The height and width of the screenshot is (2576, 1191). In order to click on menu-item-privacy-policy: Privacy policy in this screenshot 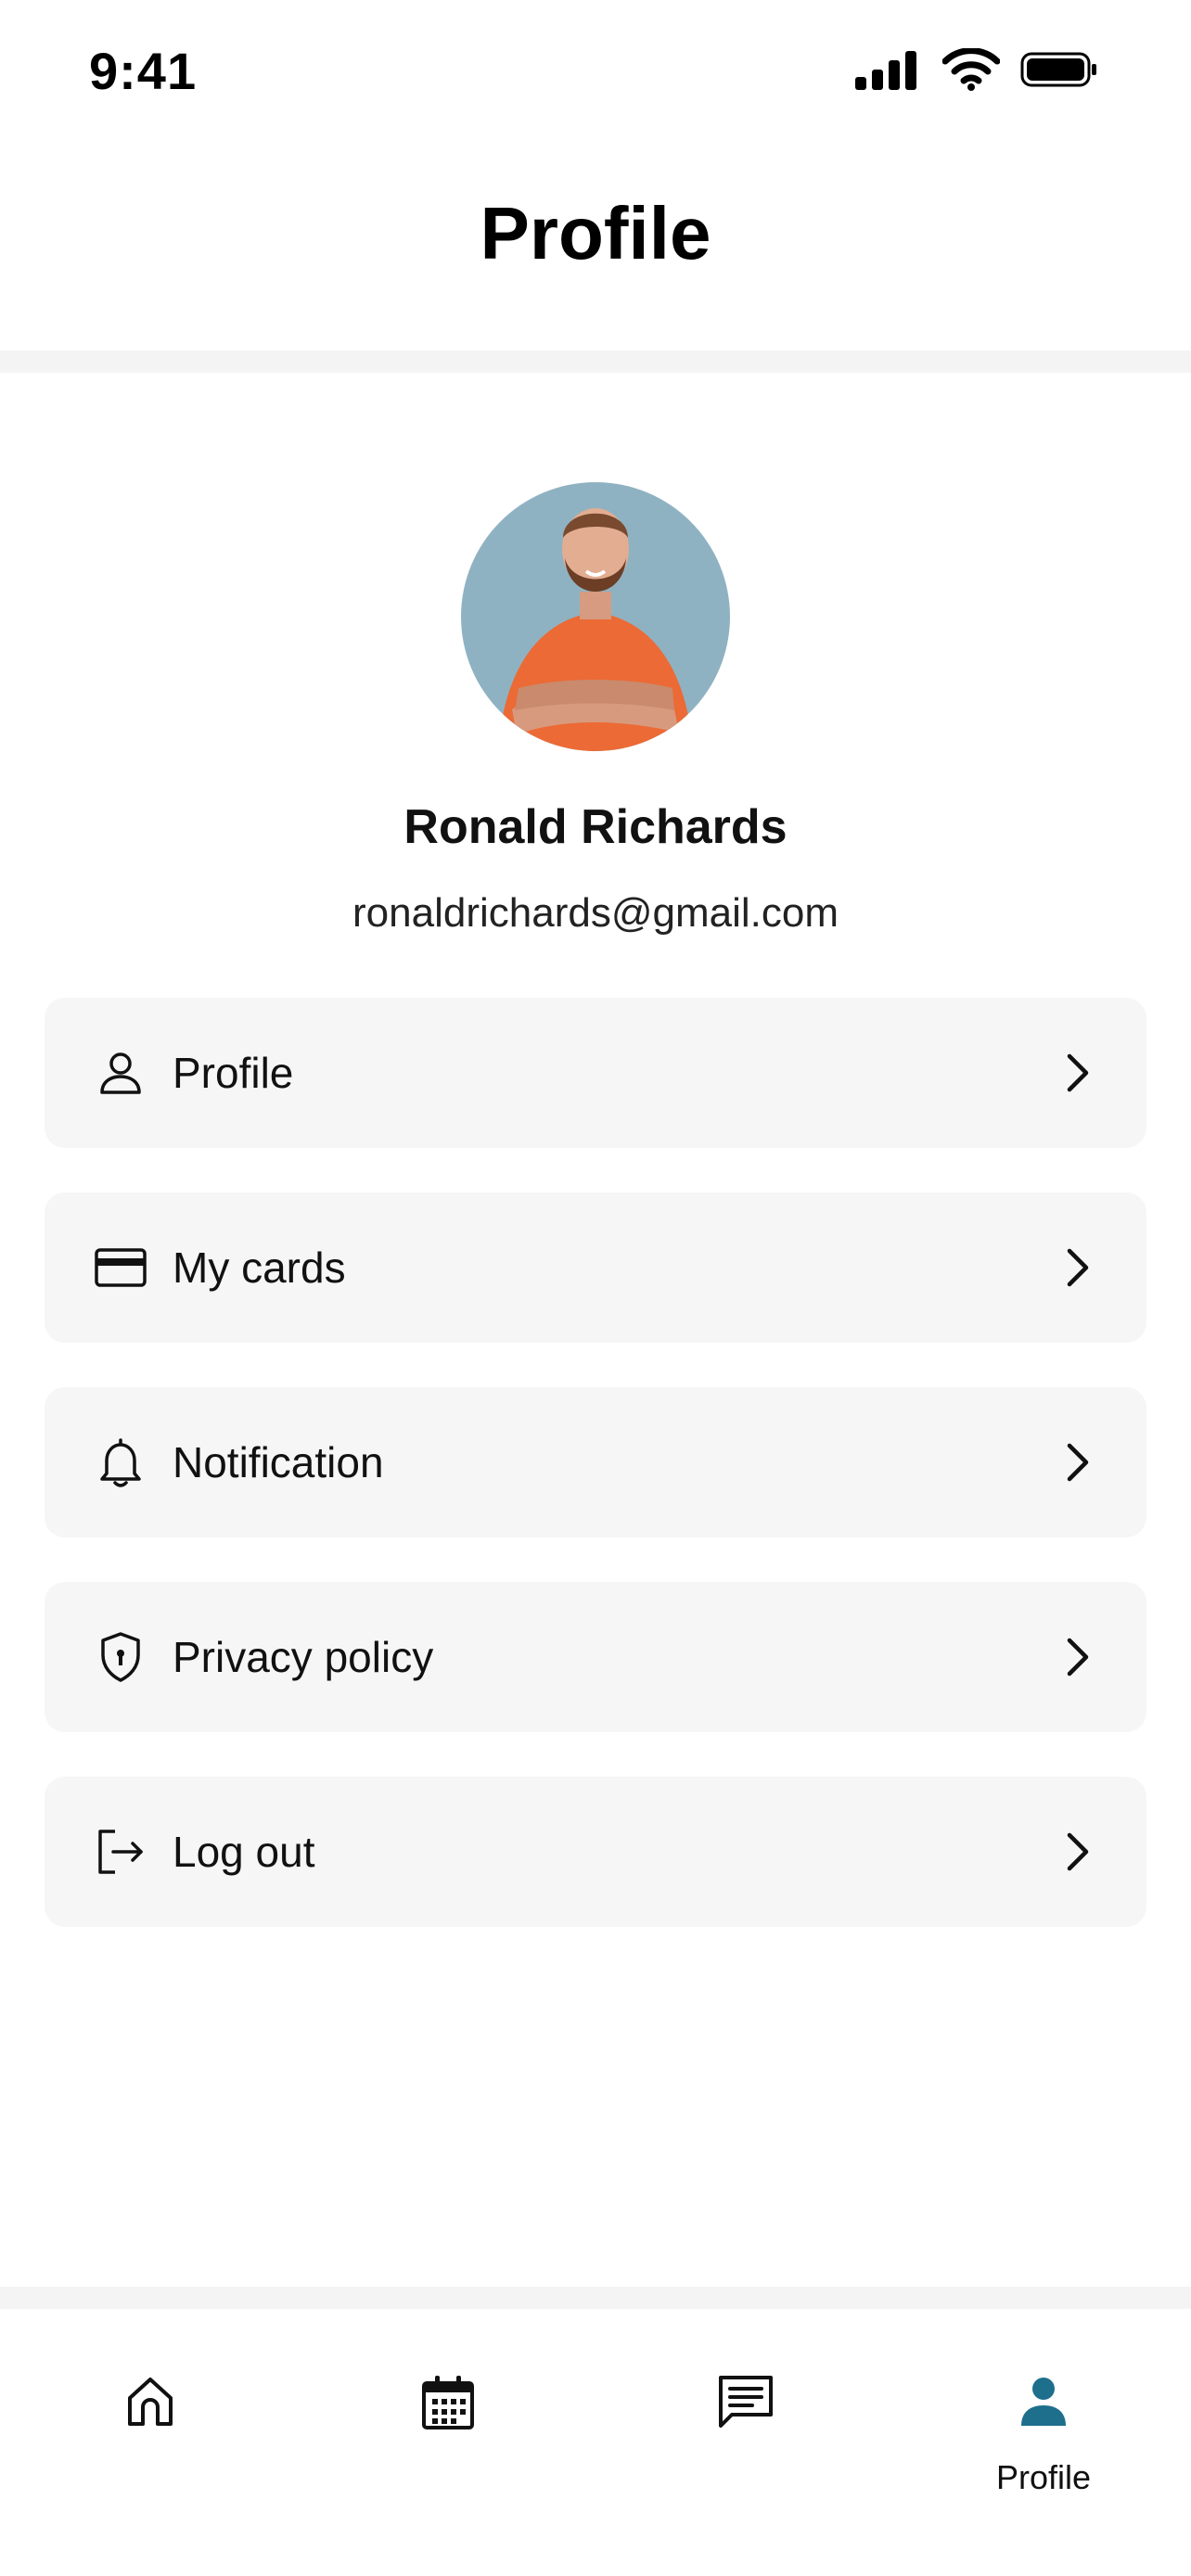, I will do `click(595, 1657)`.